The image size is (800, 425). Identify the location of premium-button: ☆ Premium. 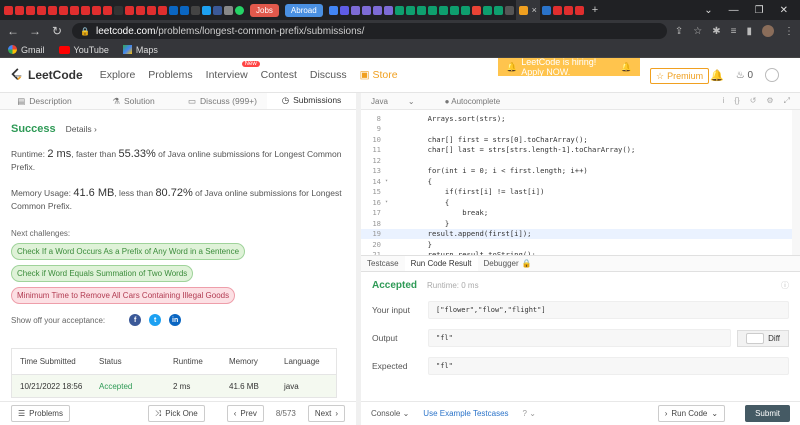
(680, 76).